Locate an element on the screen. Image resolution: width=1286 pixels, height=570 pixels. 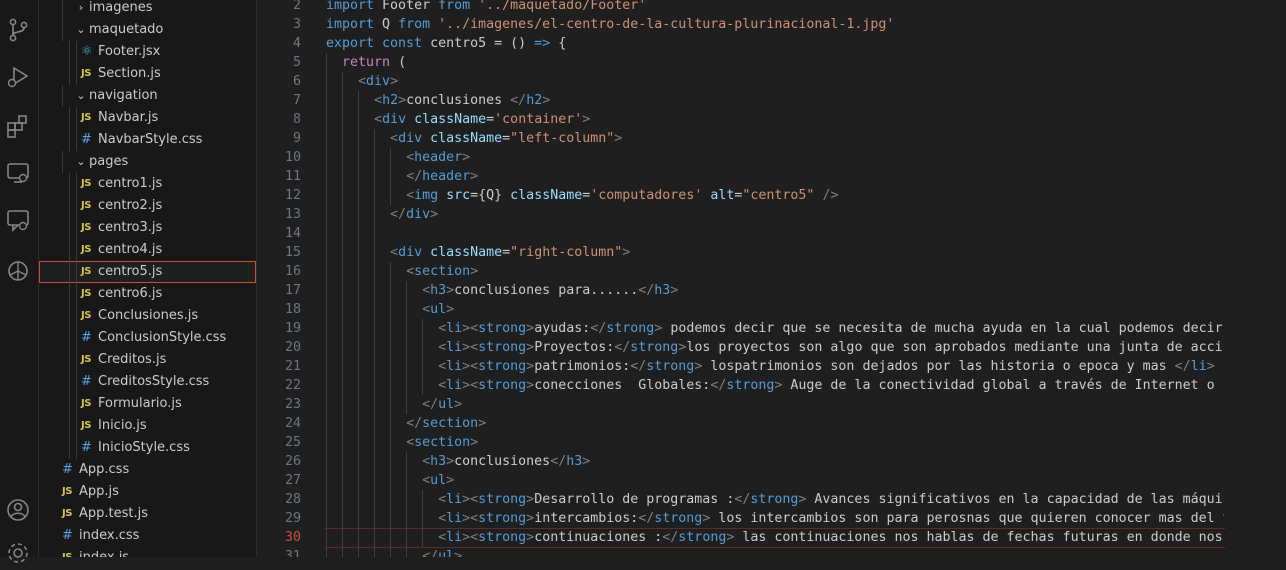
explorer-file: JS Conclusiones.js is located at coordinates (147, 316).